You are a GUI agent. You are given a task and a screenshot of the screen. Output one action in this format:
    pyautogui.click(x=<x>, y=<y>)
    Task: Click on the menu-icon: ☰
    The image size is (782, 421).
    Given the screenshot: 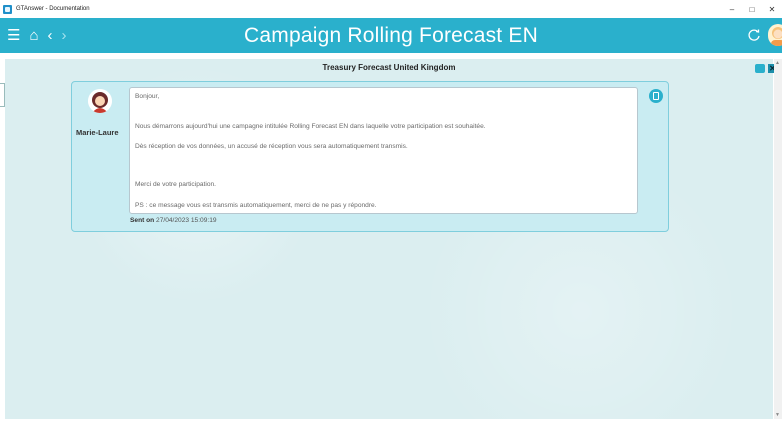 What is the action you would take?
    pyautogui.click(x=13, y=35)
    